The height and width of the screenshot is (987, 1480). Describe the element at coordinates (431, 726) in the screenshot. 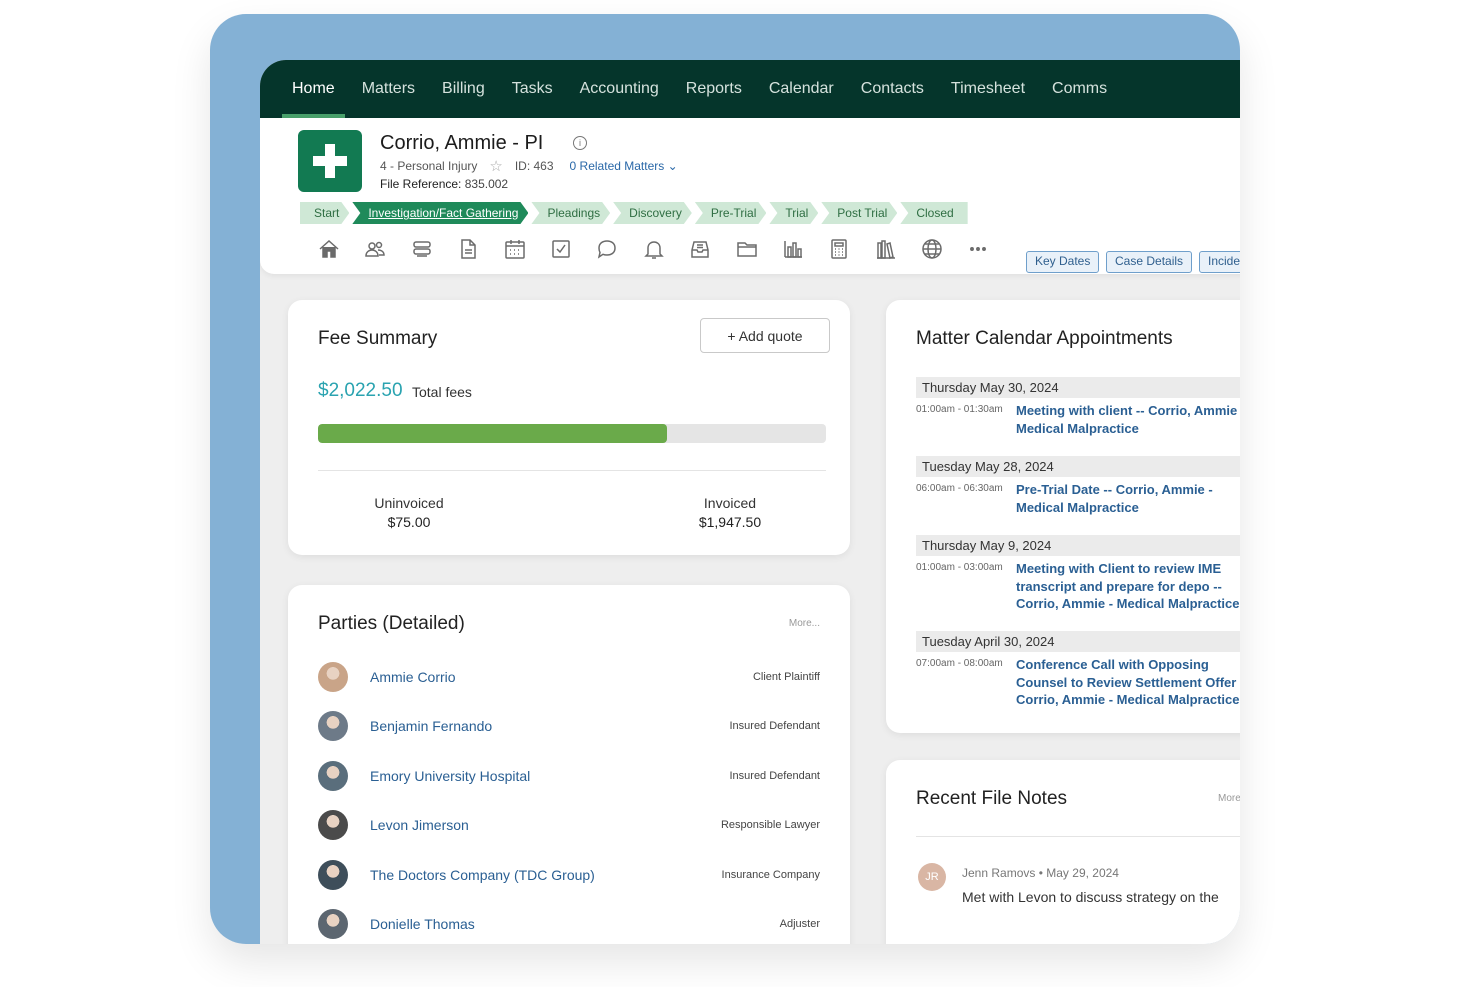

I see `party-name: Benjamin Fernando` at that location.